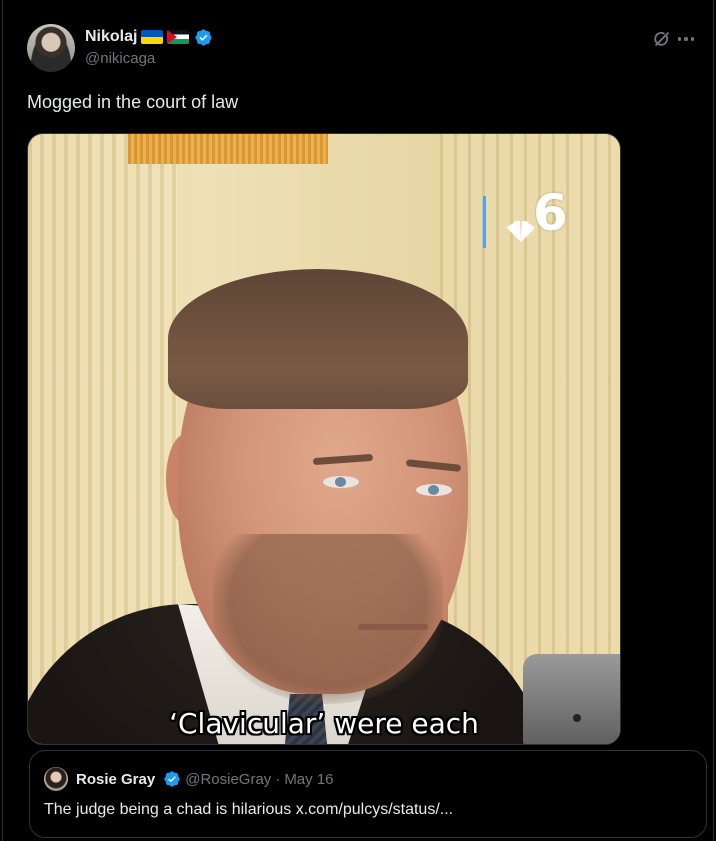  What do you see at coordinates (550, 213) in the screenshot?
I see `station-number: 6` at bounding box center [550, 213].